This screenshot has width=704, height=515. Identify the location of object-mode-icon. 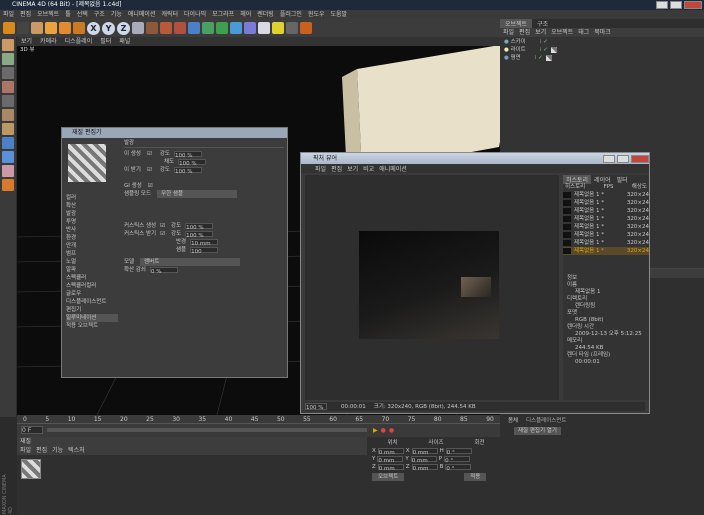
(8, 59).